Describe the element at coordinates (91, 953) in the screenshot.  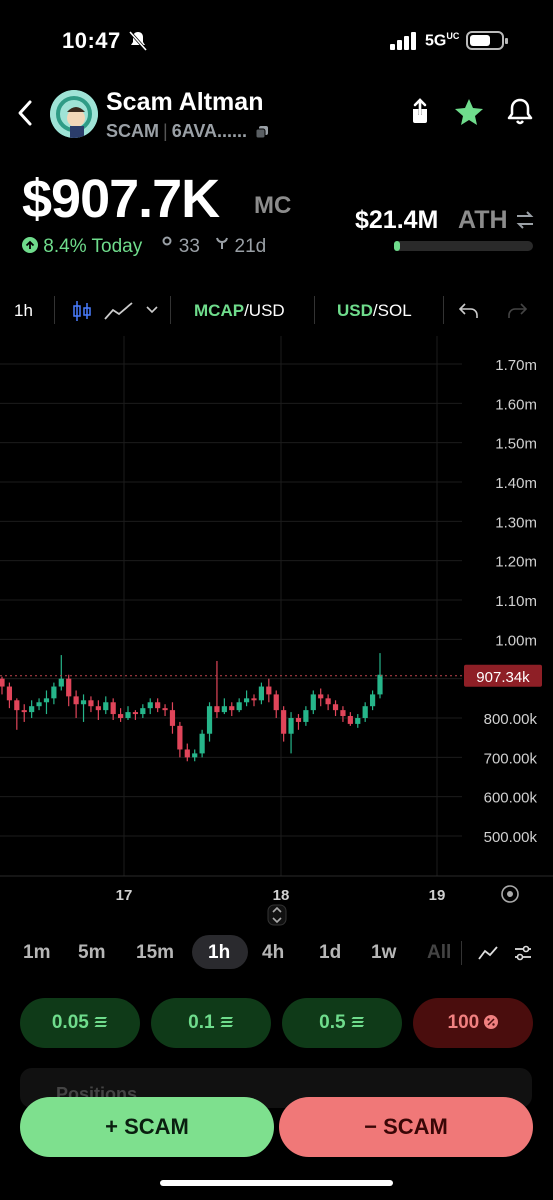
I see `tf-5m: 5m` at that location.